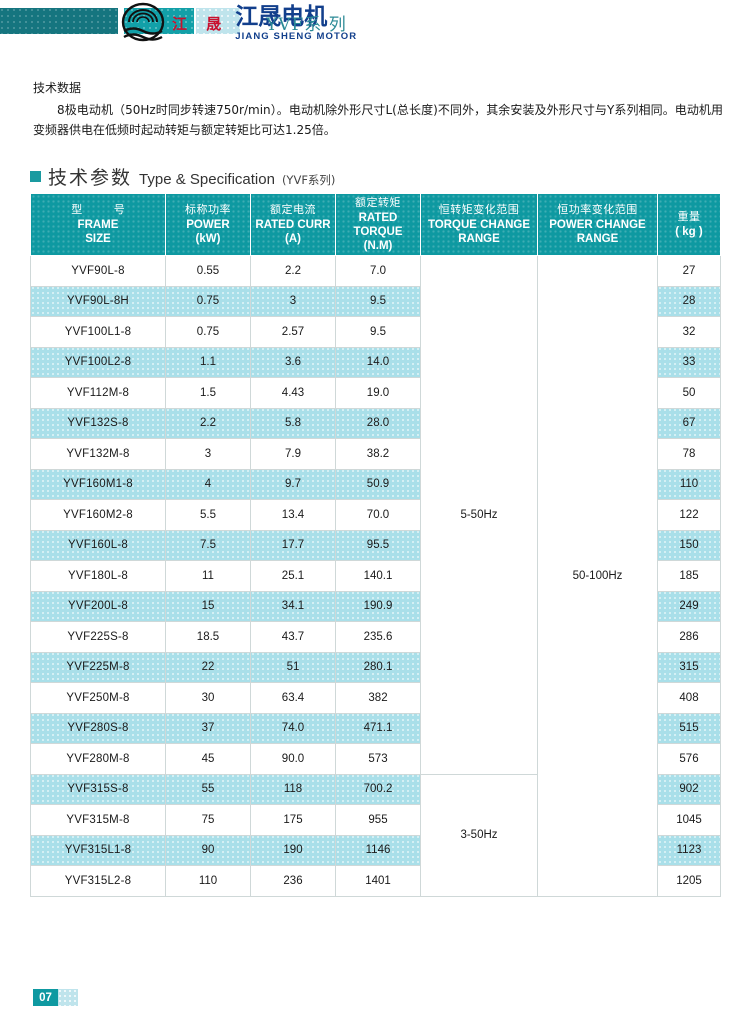 Image resolution: width=750 pixels, height=1018 pixels. What do you see at coordinates (378, 454) in the screenshot?
I see `cell-torque: 38.2` at bounding box center [378, 454].